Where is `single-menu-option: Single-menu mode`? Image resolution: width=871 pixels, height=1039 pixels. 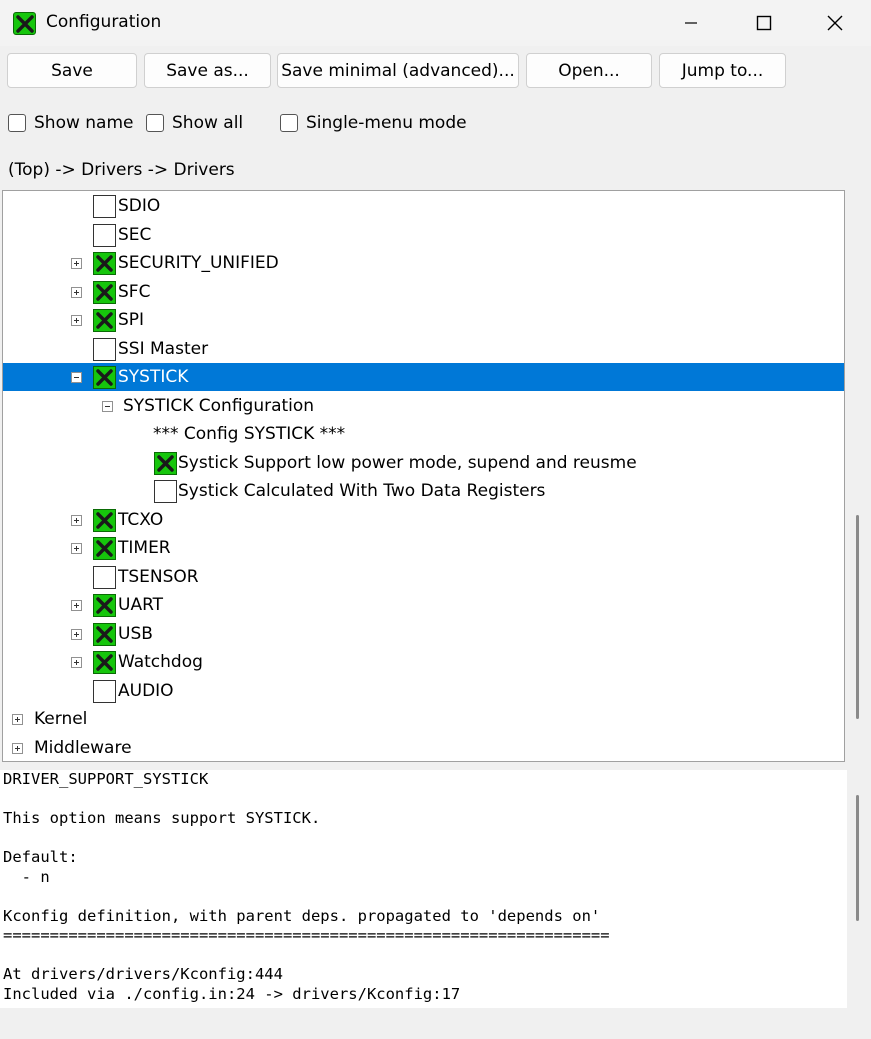
single-menu-option: Single-menu mode is located at coordinates (373, 123).